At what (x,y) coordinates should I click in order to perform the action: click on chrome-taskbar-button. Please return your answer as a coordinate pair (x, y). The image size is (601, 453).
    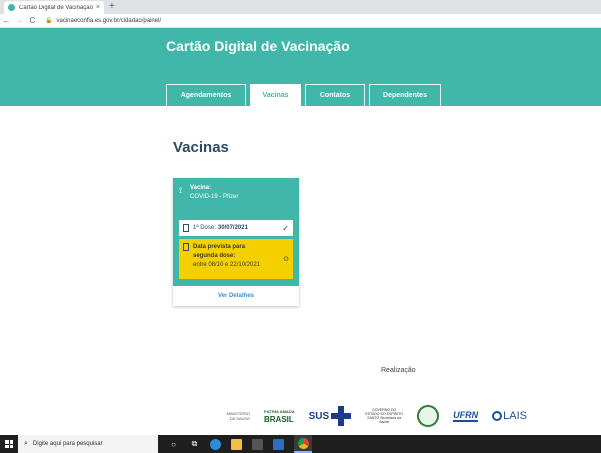
    Looking at the image, I should click on (303, 444).